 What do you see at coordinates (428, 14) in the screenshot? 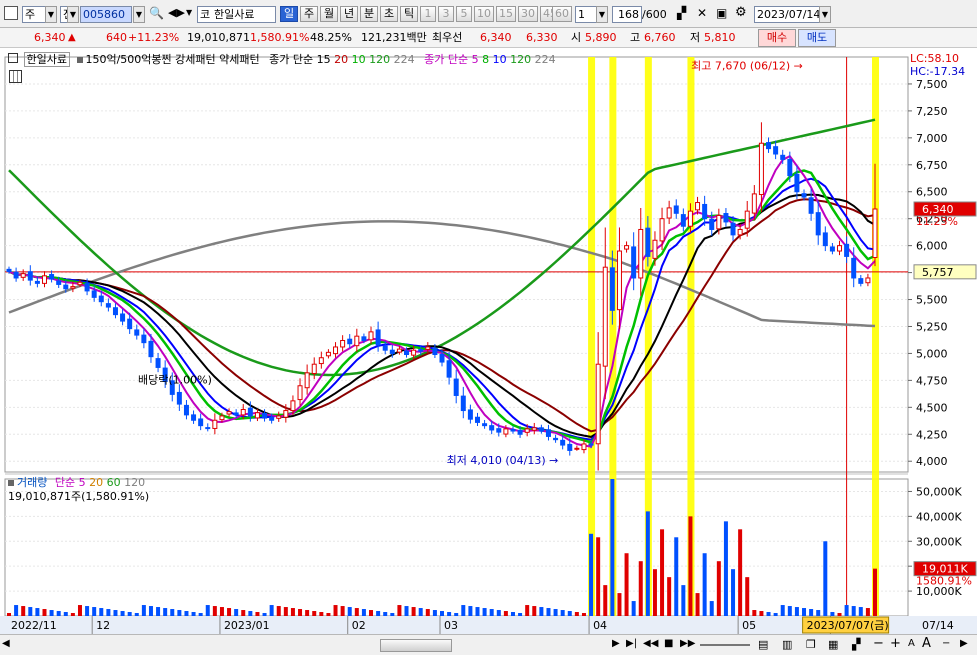
I see `interval-button: 1` at bounding box center [428, 14].